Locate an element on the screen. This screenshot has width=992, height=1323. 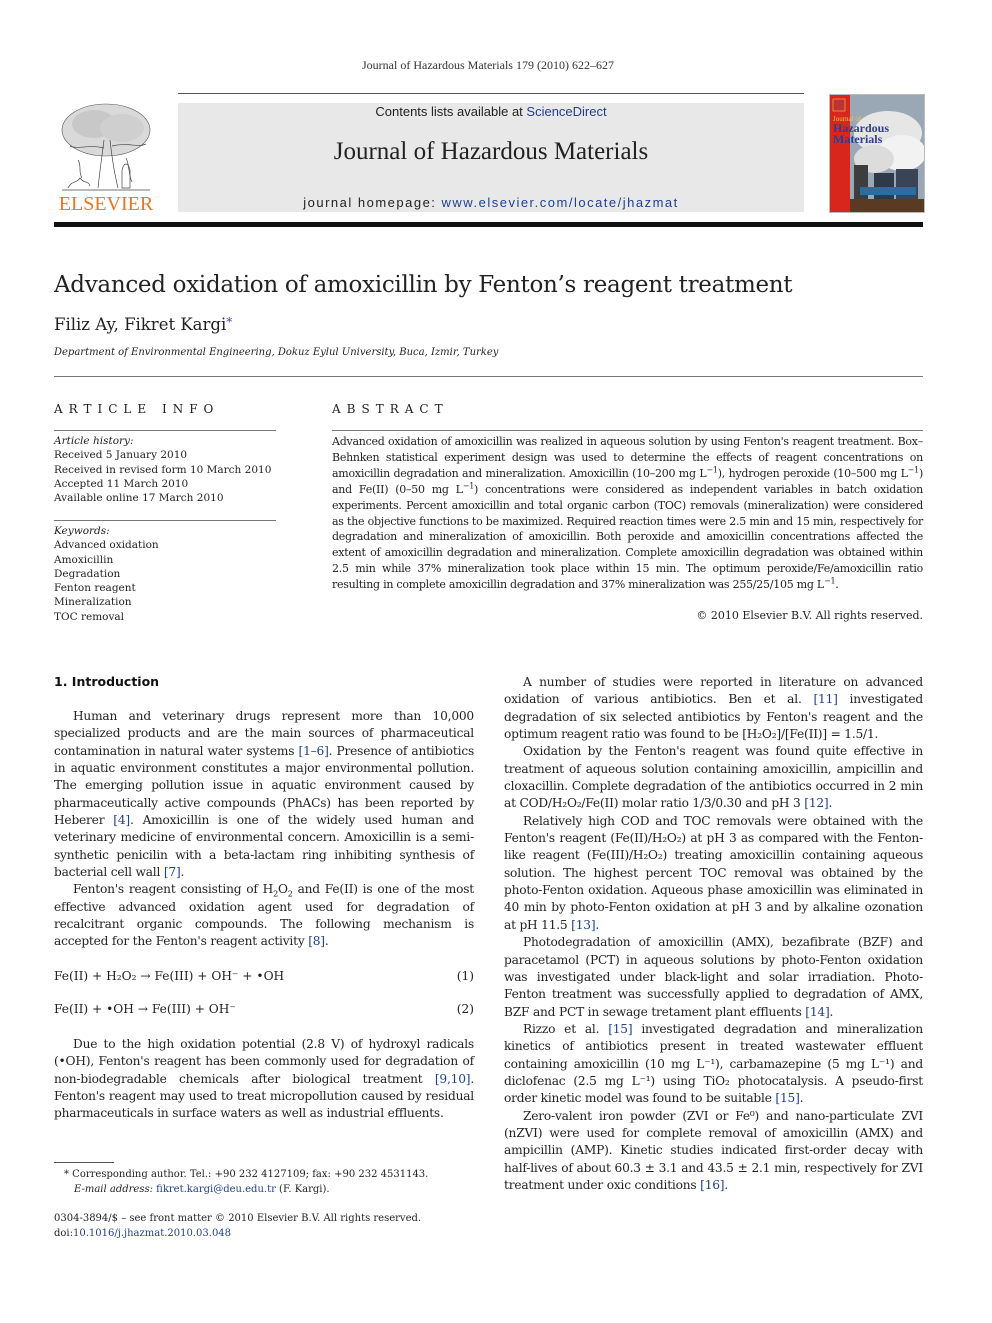
abstract-text: ), hydrogen peroxide (10–500 mg L is located at coordinates (812, 473).